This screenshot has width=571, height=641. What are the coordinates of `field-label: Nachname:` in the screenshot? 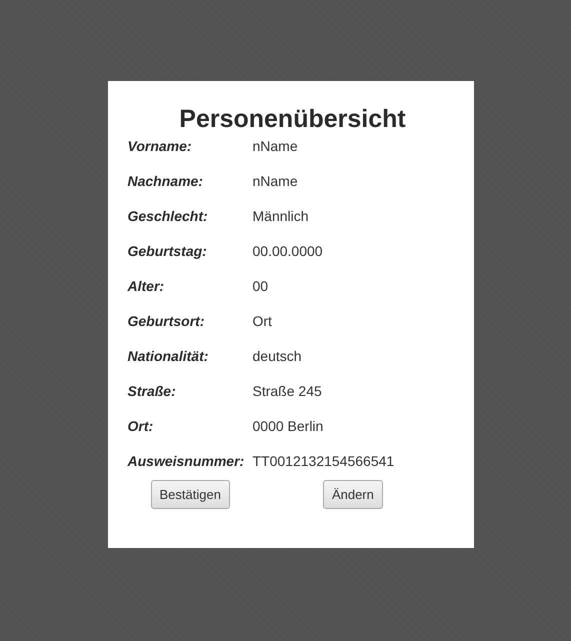 It's located at (166, 181).